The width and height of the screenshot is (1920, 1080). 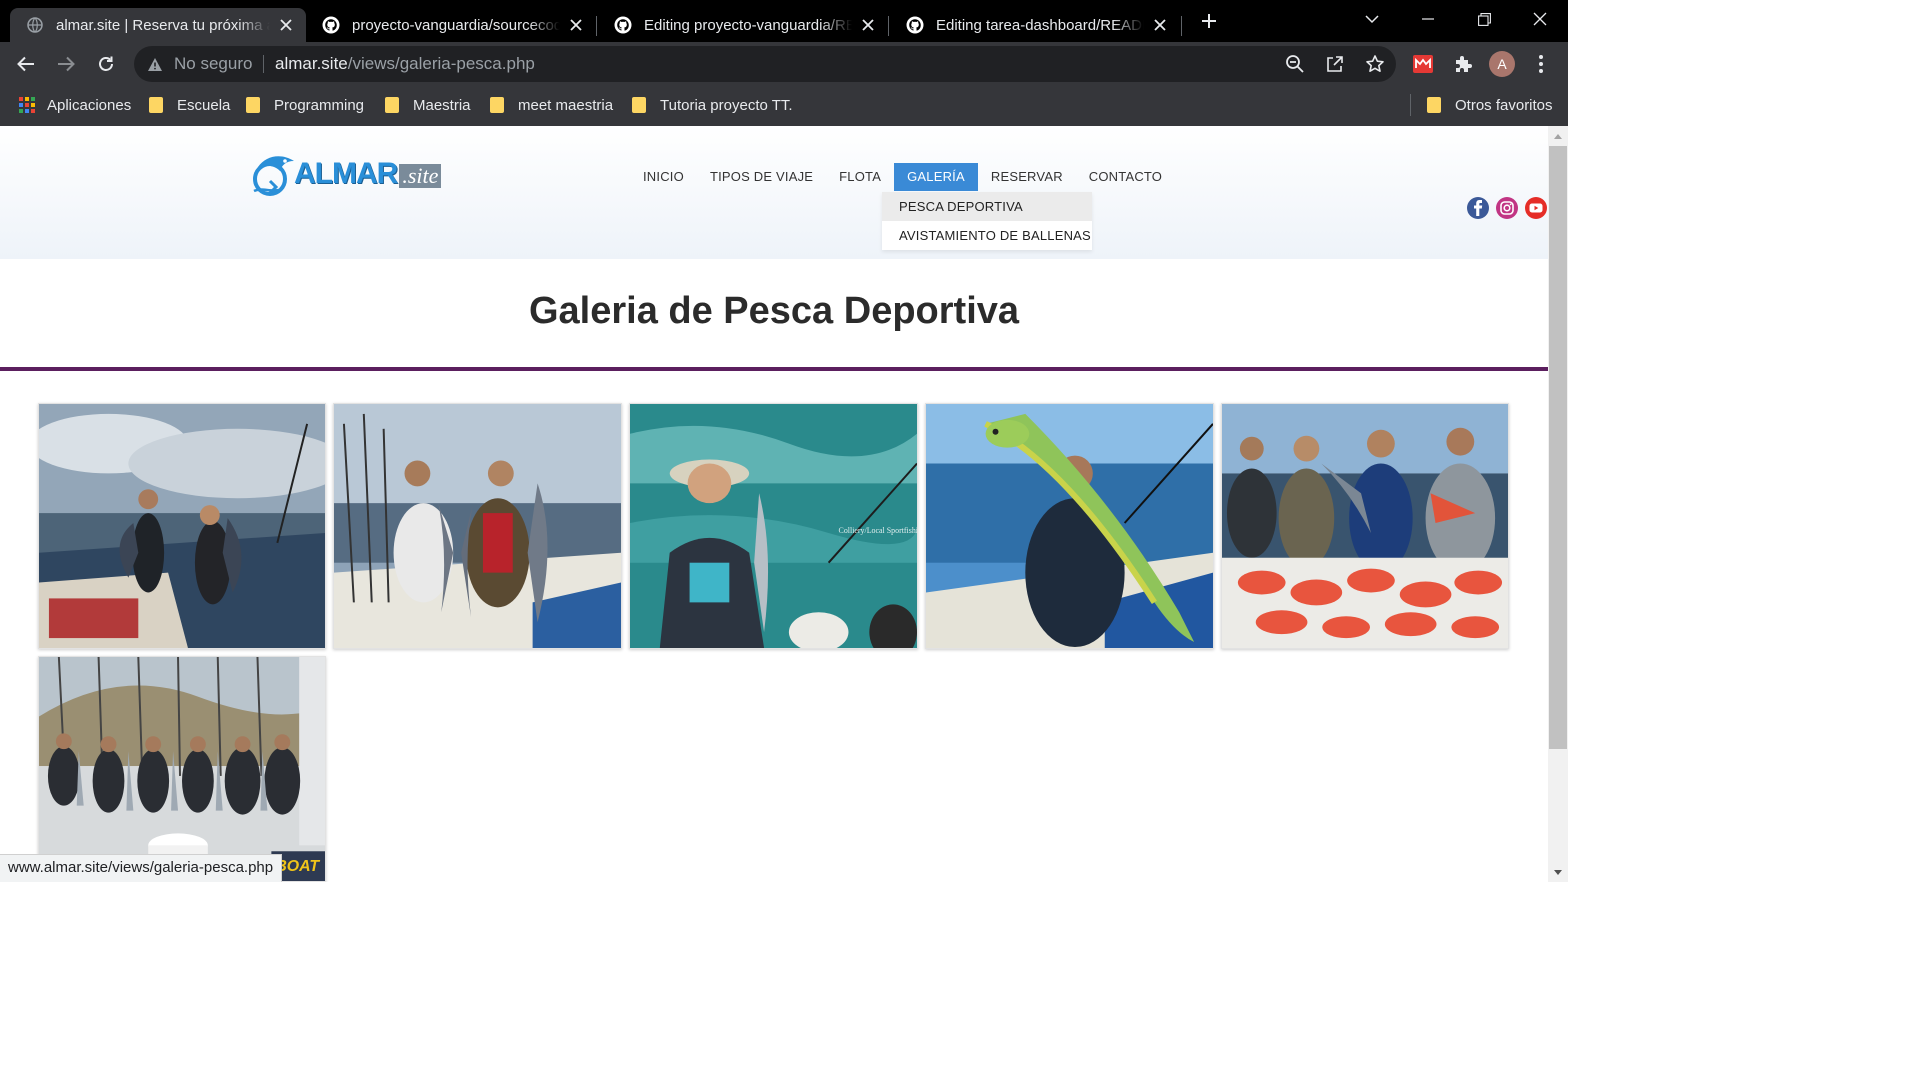 I want to click on globe-icon, so click(x=35, y=25).